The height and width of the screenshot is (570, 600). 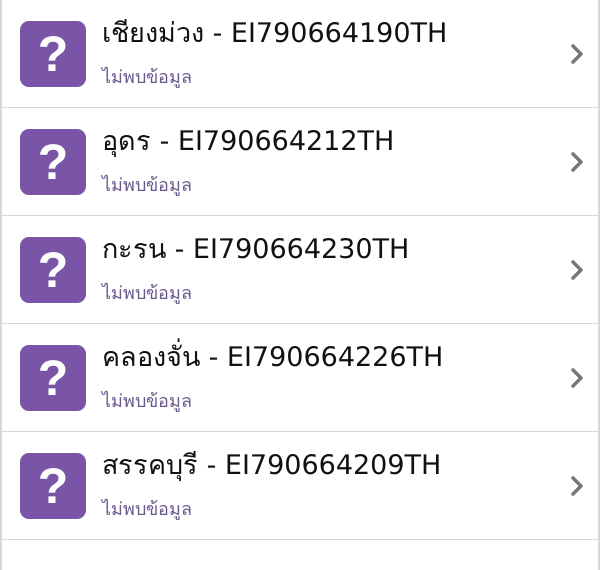 I want to click on item-title: เชียงม่วง - EI790664190TH, so click(x=275, y=33).